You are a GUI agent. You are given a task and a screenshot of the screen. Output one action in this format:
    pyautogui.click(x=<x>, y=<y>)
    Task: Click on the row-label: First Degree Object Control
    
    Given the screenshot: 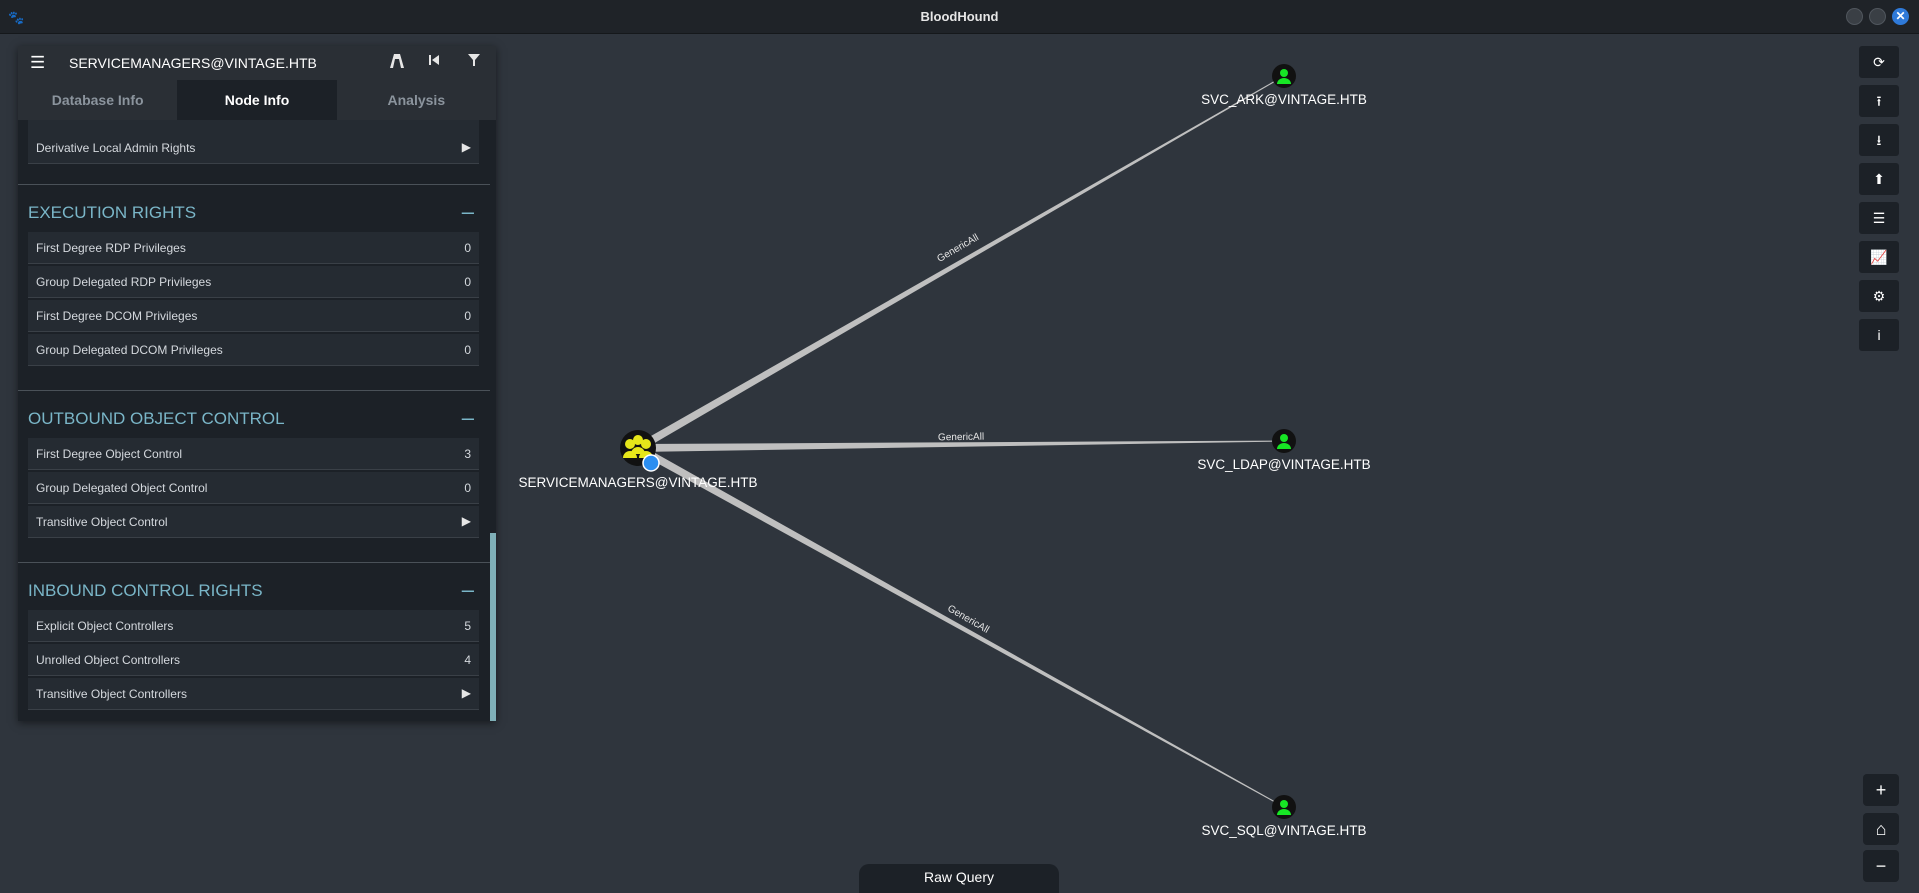 What is the action you would take?
    pyautogui.click(x=109, y=454)
    